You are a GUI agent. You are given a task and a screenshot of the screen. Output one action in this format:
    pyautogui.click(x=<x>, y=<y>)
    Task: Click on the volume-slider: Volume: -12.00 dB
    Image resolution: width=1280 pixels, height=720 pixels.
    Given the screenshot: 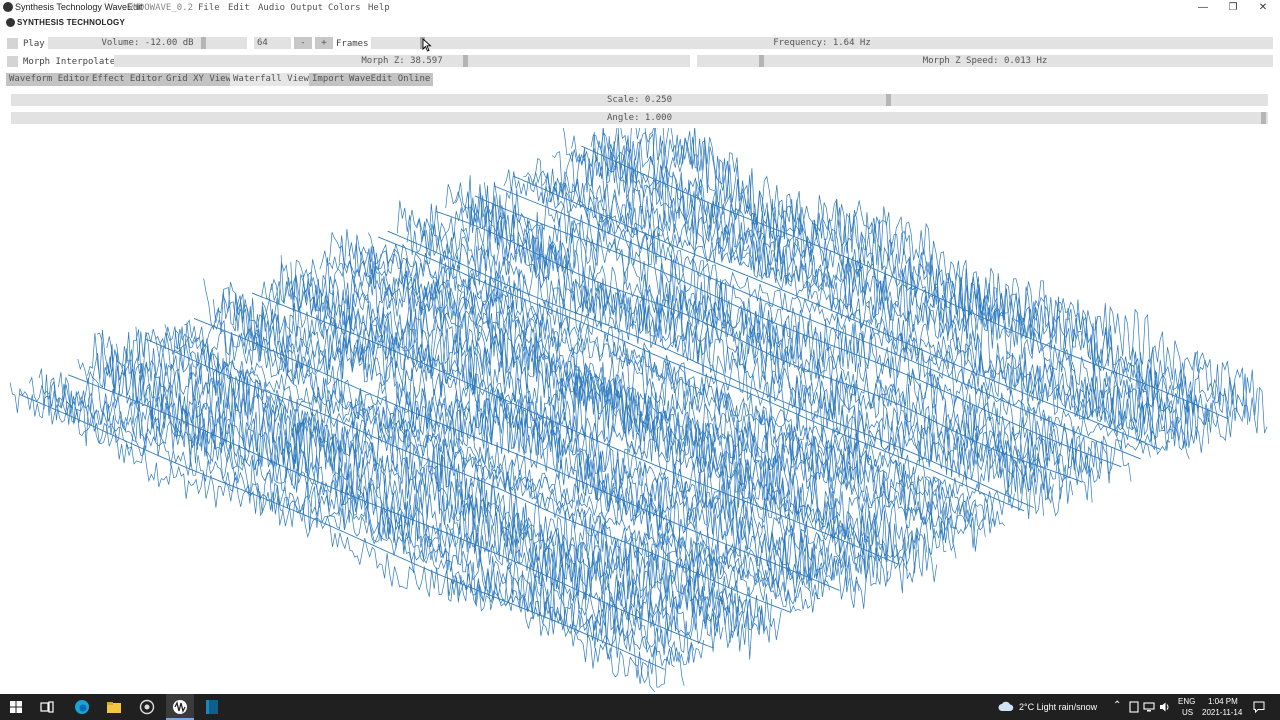 What is the action you would take?
    pyautogui.click(x=147, y=43)
    